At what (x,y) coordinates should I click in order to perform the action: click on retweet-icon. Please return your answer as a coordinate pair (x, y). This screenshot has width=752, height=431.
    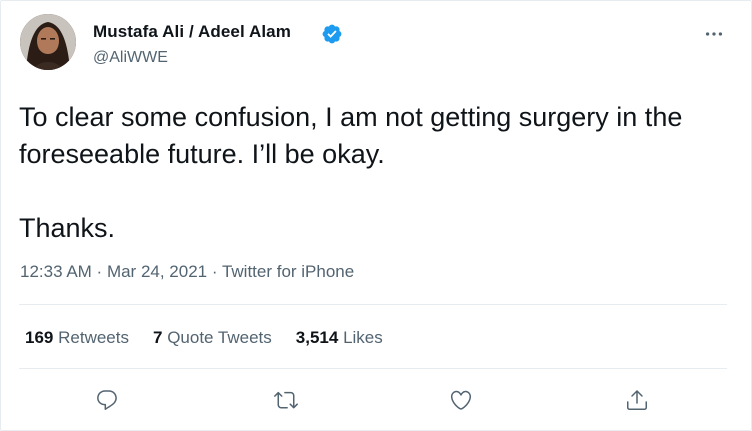
    Looking at the image, I should click on (286, 400).